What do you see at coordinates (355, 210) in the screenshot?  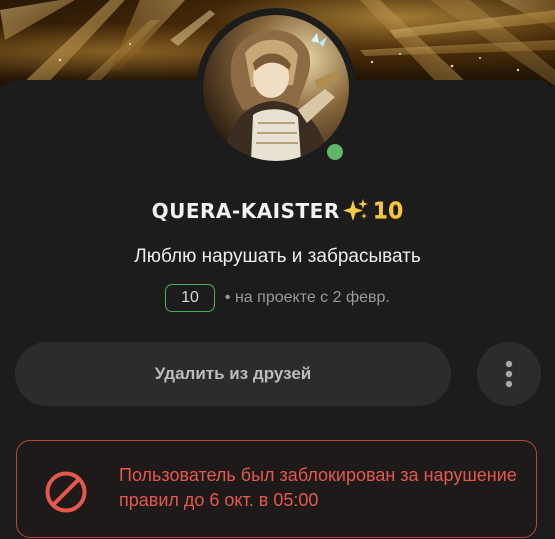 I see `sparkles-icon` at bounding box center [355, 210].